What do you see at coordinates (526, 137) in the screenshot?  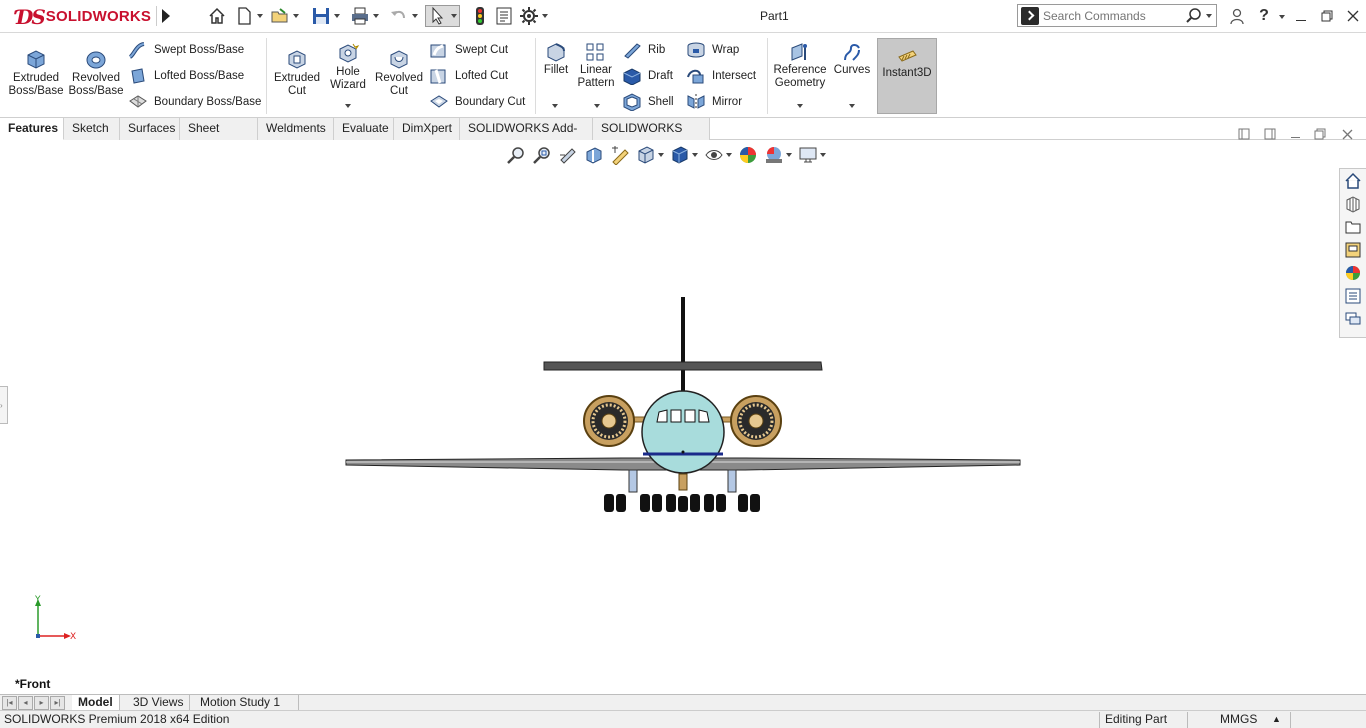 I see `tab-solidworks-add-ins: SOLIDWORKS Add-Ins` at bounding box center [526, 137].